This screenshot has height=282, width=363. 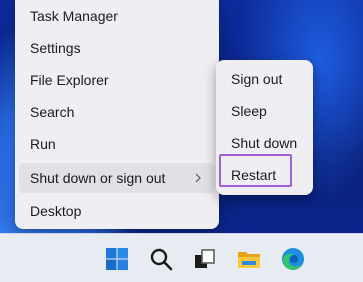 I want to click on menu-item-label: Desktop, so click(x=56, y=211).